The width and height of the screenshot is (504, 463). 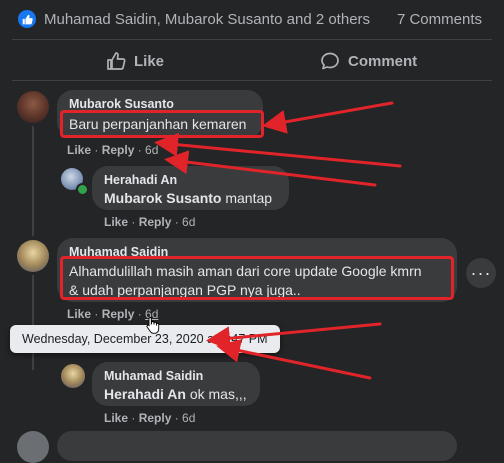 I want to click on hand-cursor-icon, so click(x=153, y=325).